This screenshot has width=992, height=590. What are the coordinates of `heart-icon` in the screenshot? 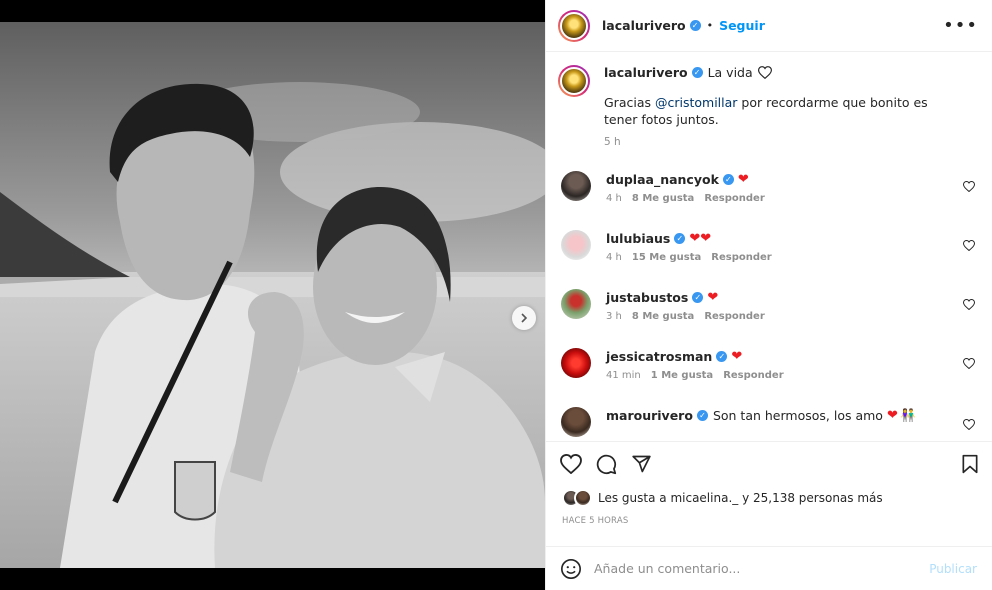 It's located at (571, 464).